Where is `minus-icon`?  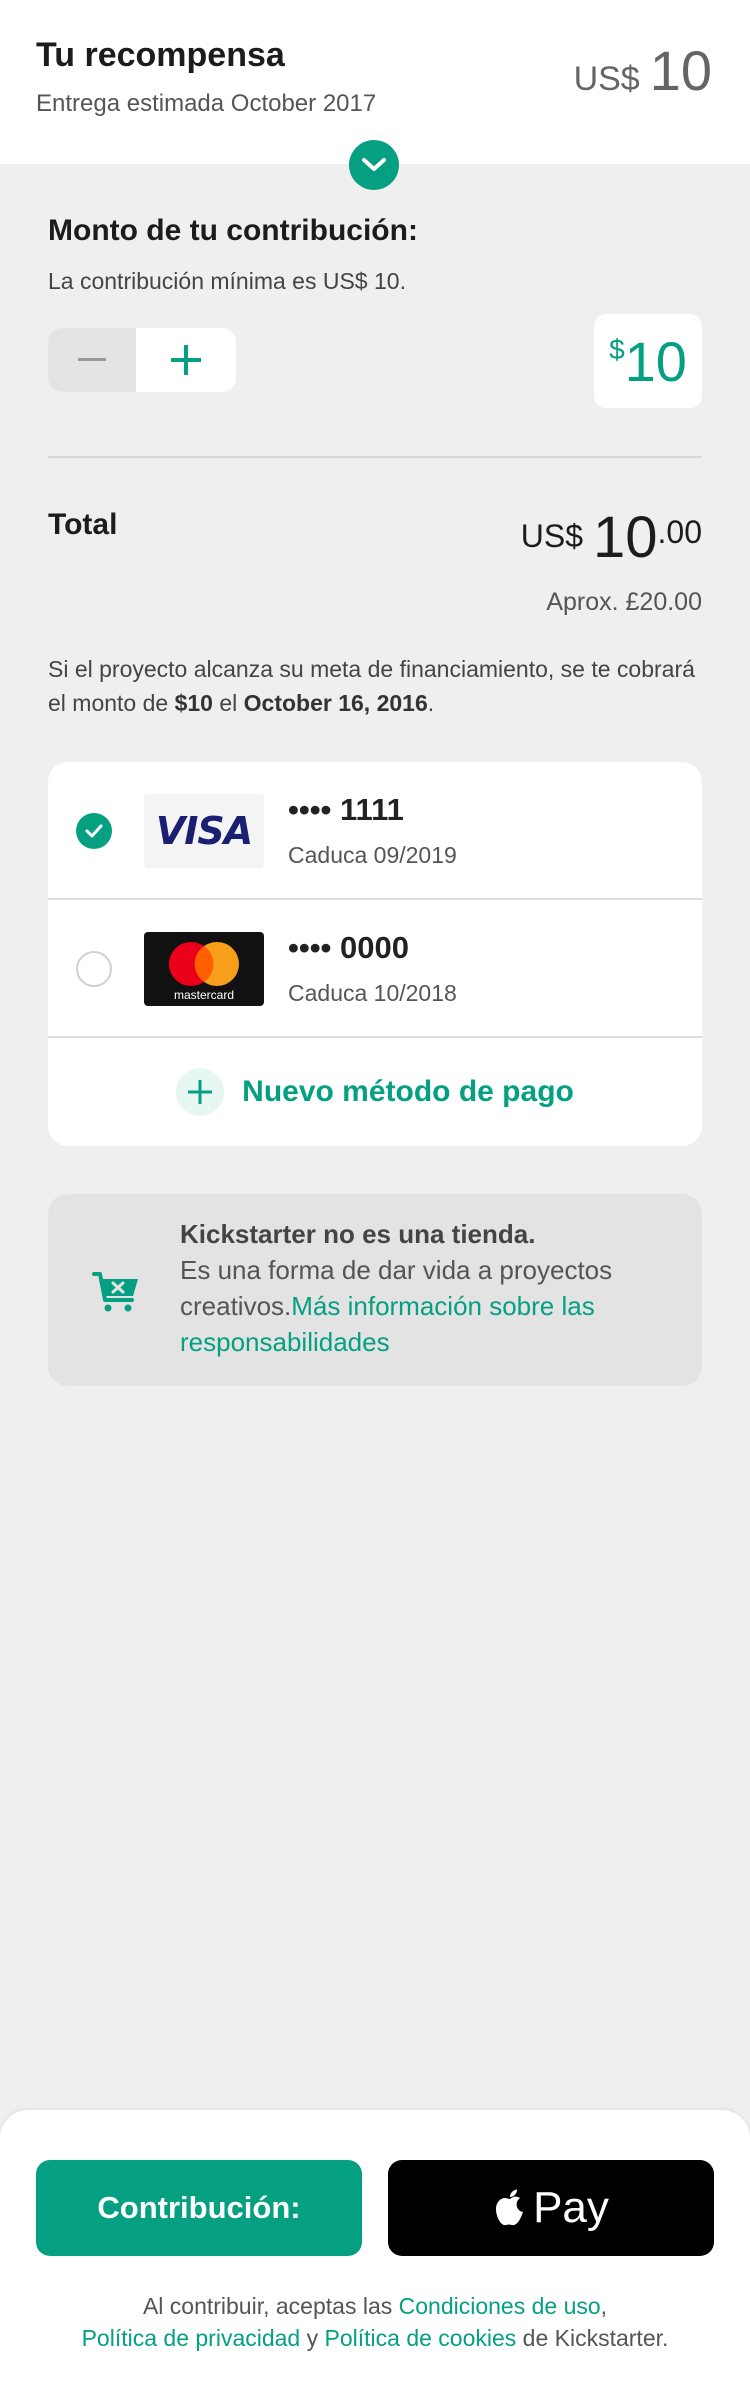
minus-icon is located at coordinates (92, 359).